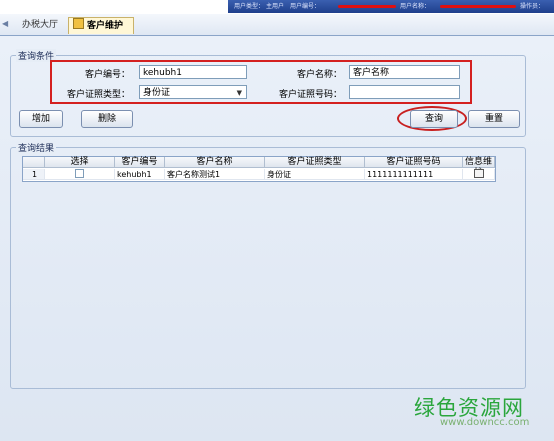 Image resolution: width=554 pixels, height=441 pixels. I want to click on column-header: 信息维护, so click(479, 167).